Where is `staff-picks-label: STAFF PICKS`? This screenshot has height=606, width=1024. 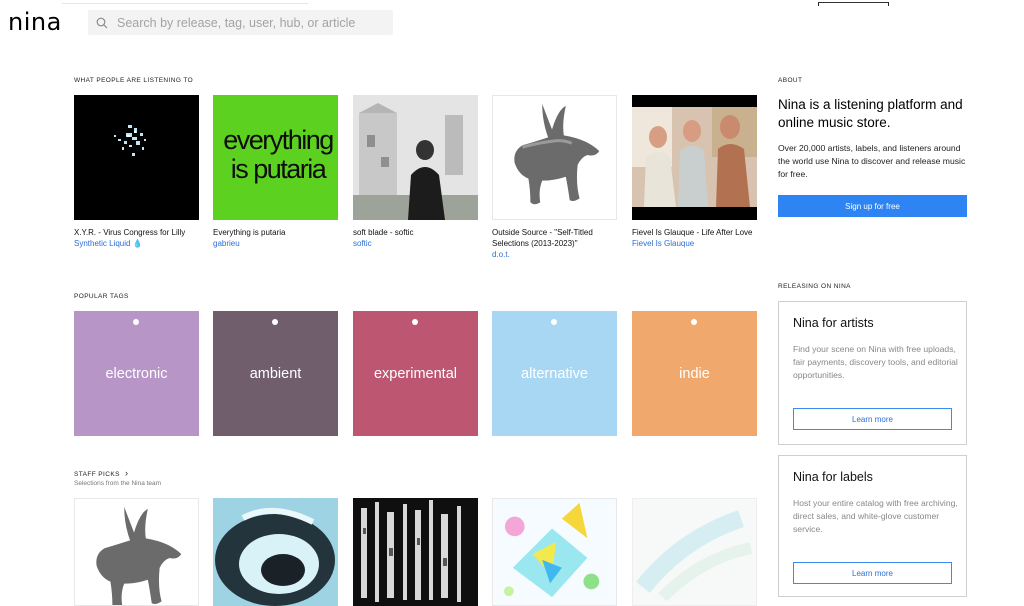 staff-picks-label: STAFF PICKS is located at coordinates (97, 474).